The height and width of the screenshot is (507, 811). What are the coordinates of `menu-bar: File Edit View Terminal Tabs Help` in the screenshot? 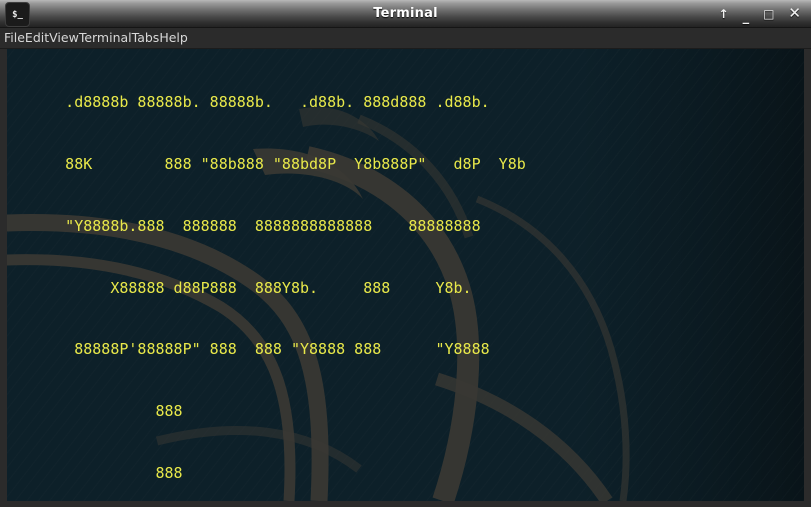 It's located at (405, 38).